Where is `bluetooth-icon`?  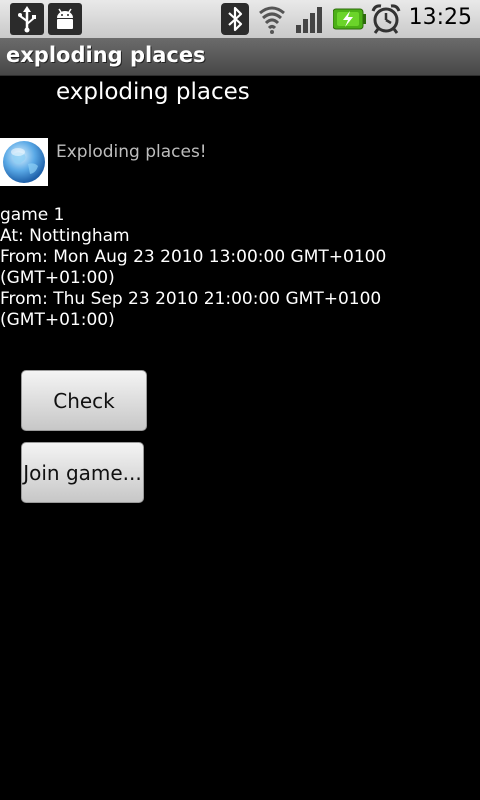
bluetooth-icon is located at coordinates (235, 21).